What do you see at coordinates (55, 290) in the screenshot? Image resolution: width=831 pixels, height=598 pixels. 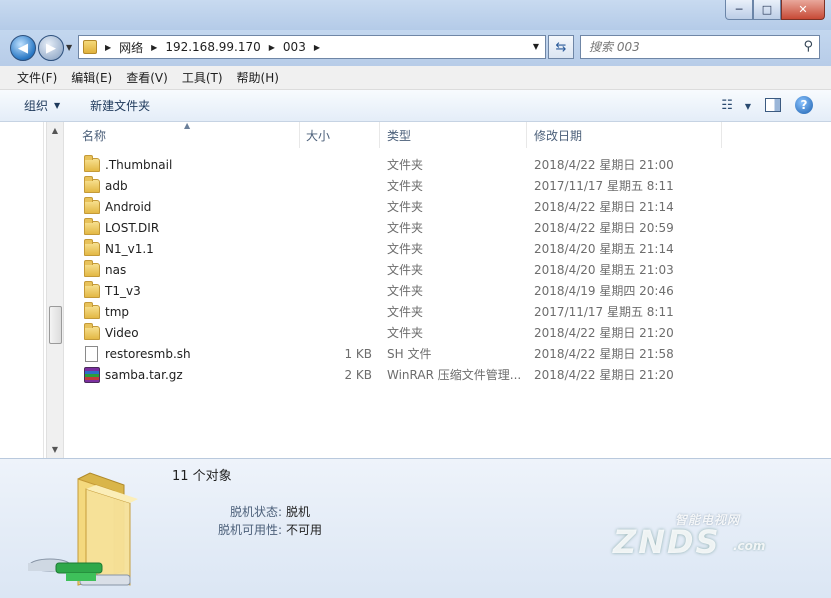 I see `navigation-pane-scrollbar: ▲ ▼` at bounding box center [55, 290].